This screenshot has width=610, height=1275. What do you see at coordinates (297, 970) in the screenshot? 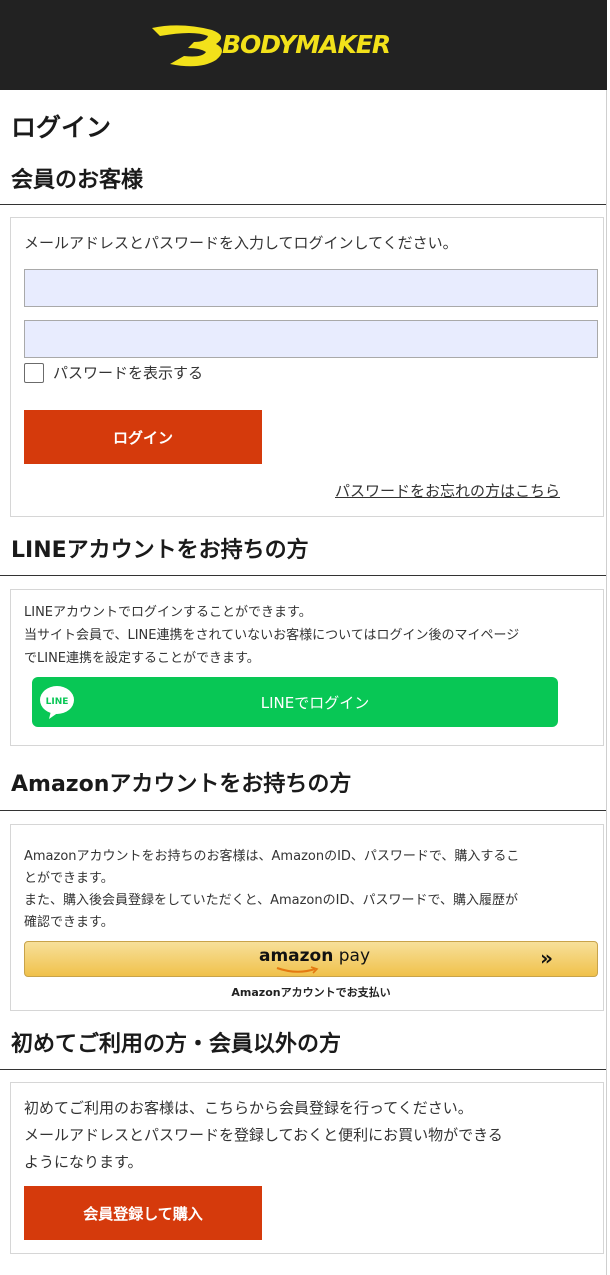
I see `amazon-smile-icon` at bounding box center [297, 970].